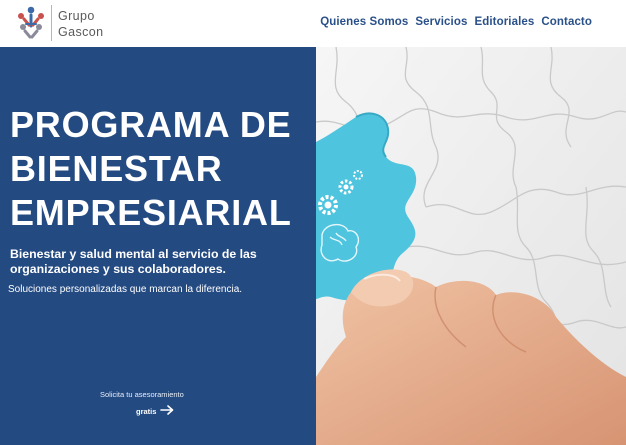 The height and width of the screenshot is (445, 626). I want to click on hero-title: PROGRAMA DE BIENESTAR EMPRESIARIAL, so click(151, 169).